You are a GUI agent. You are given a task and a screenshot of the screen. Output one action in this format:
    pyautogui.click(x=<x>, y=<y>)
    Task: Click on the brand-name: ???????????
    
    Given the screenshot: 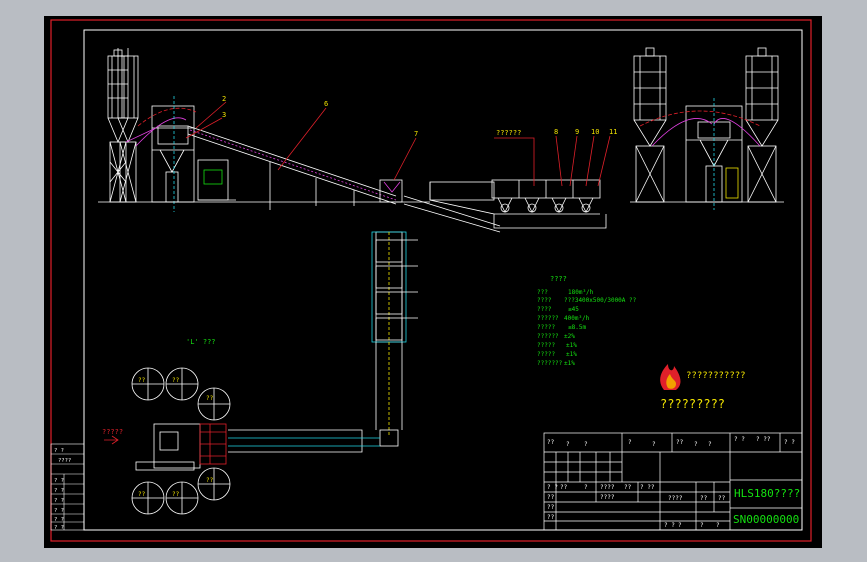 What is the action you would take?
    pyautogui.click(x=716, y=376)
    